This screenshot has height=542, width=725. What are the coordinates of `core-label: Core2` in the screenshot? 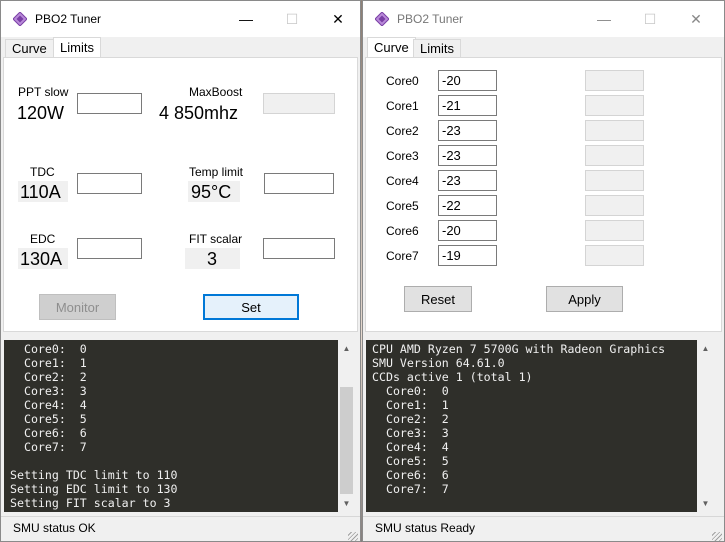 It's located at (402, 131).